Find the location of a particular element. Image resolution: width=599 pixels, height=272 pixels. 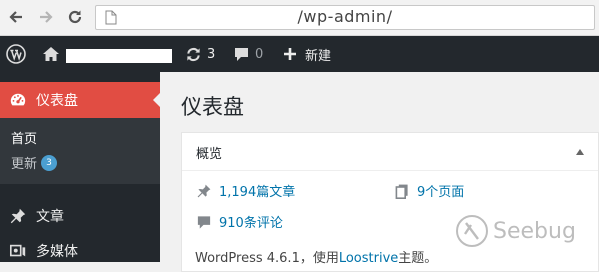

reload-icon is located at coordinates (75, 17).